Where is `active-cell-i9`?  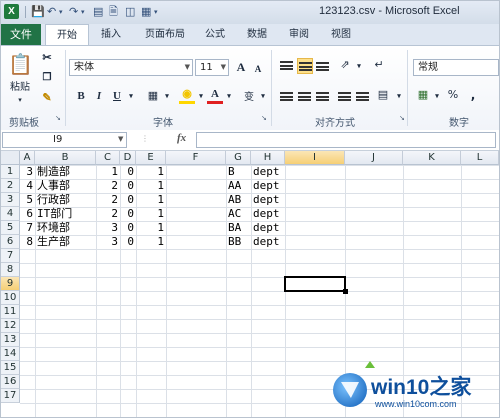
active-cell-i9 is located at coordinates (316, 285).